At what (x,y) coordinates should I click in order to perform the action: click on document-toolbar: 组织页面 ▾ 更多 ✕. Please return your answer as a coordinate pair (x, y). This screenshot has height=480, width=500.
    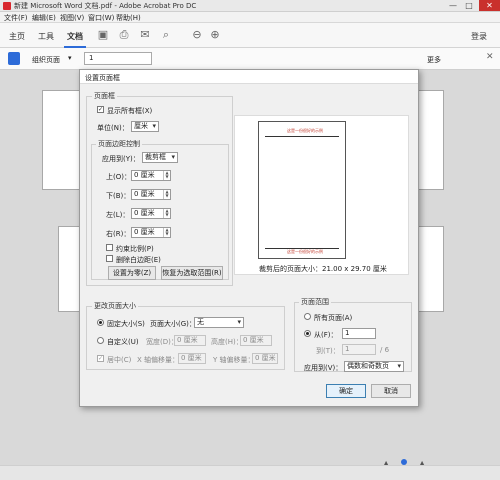
    Looking at the image, I should click on (250, 59).